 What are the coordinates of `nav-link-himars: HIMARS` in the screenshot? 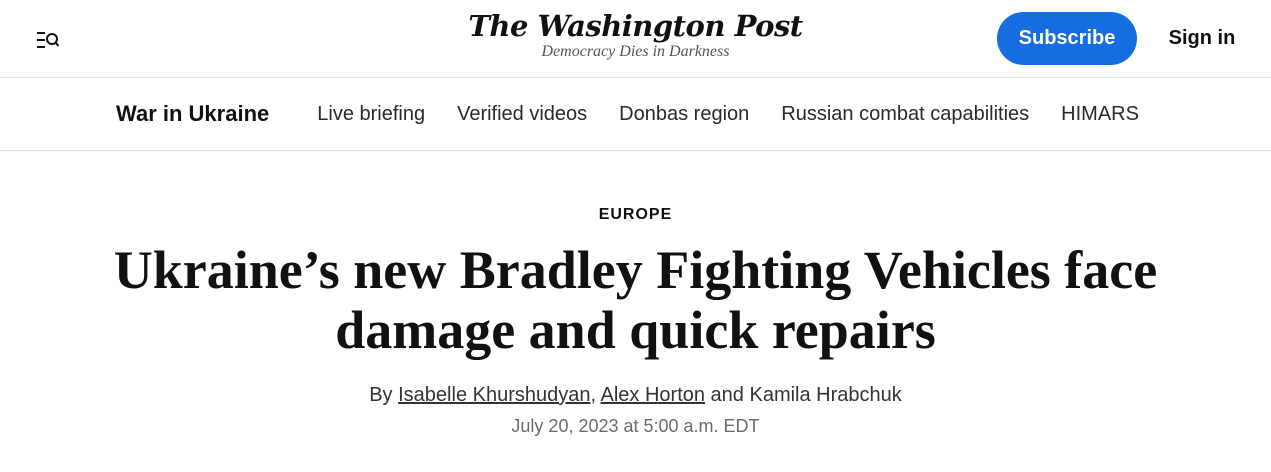 It's located at (1100, 114).